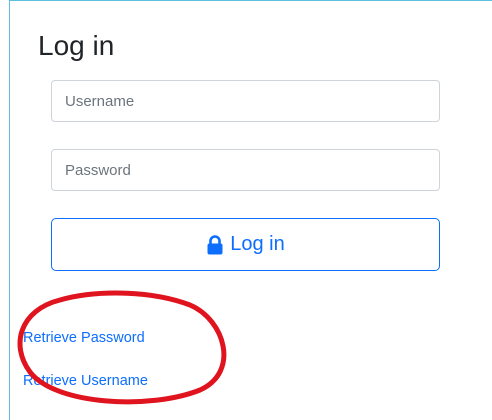 This screenshot has height=420, width=492. What do you see at coordinates (215, 244) in the screenshot?
I see `lock-icon` at bounding box center [215, 244].